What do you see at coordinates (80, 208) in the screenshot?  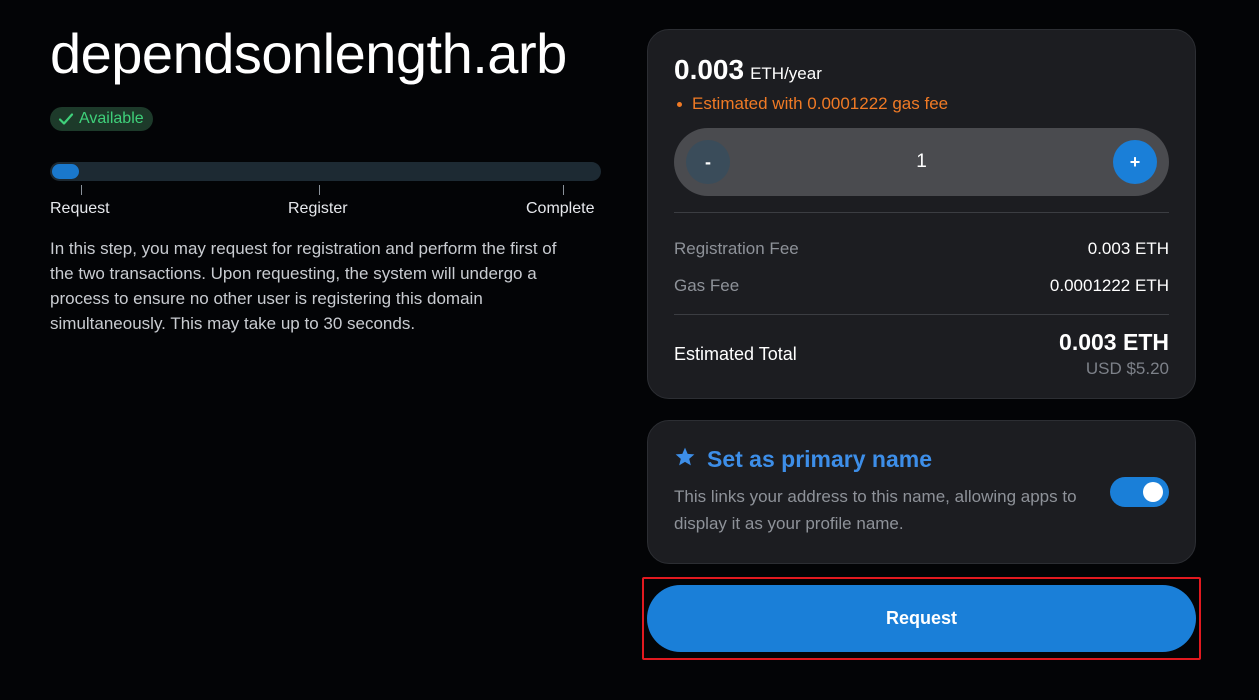 I see `step-request: Request` at bounding box center [80, 208].